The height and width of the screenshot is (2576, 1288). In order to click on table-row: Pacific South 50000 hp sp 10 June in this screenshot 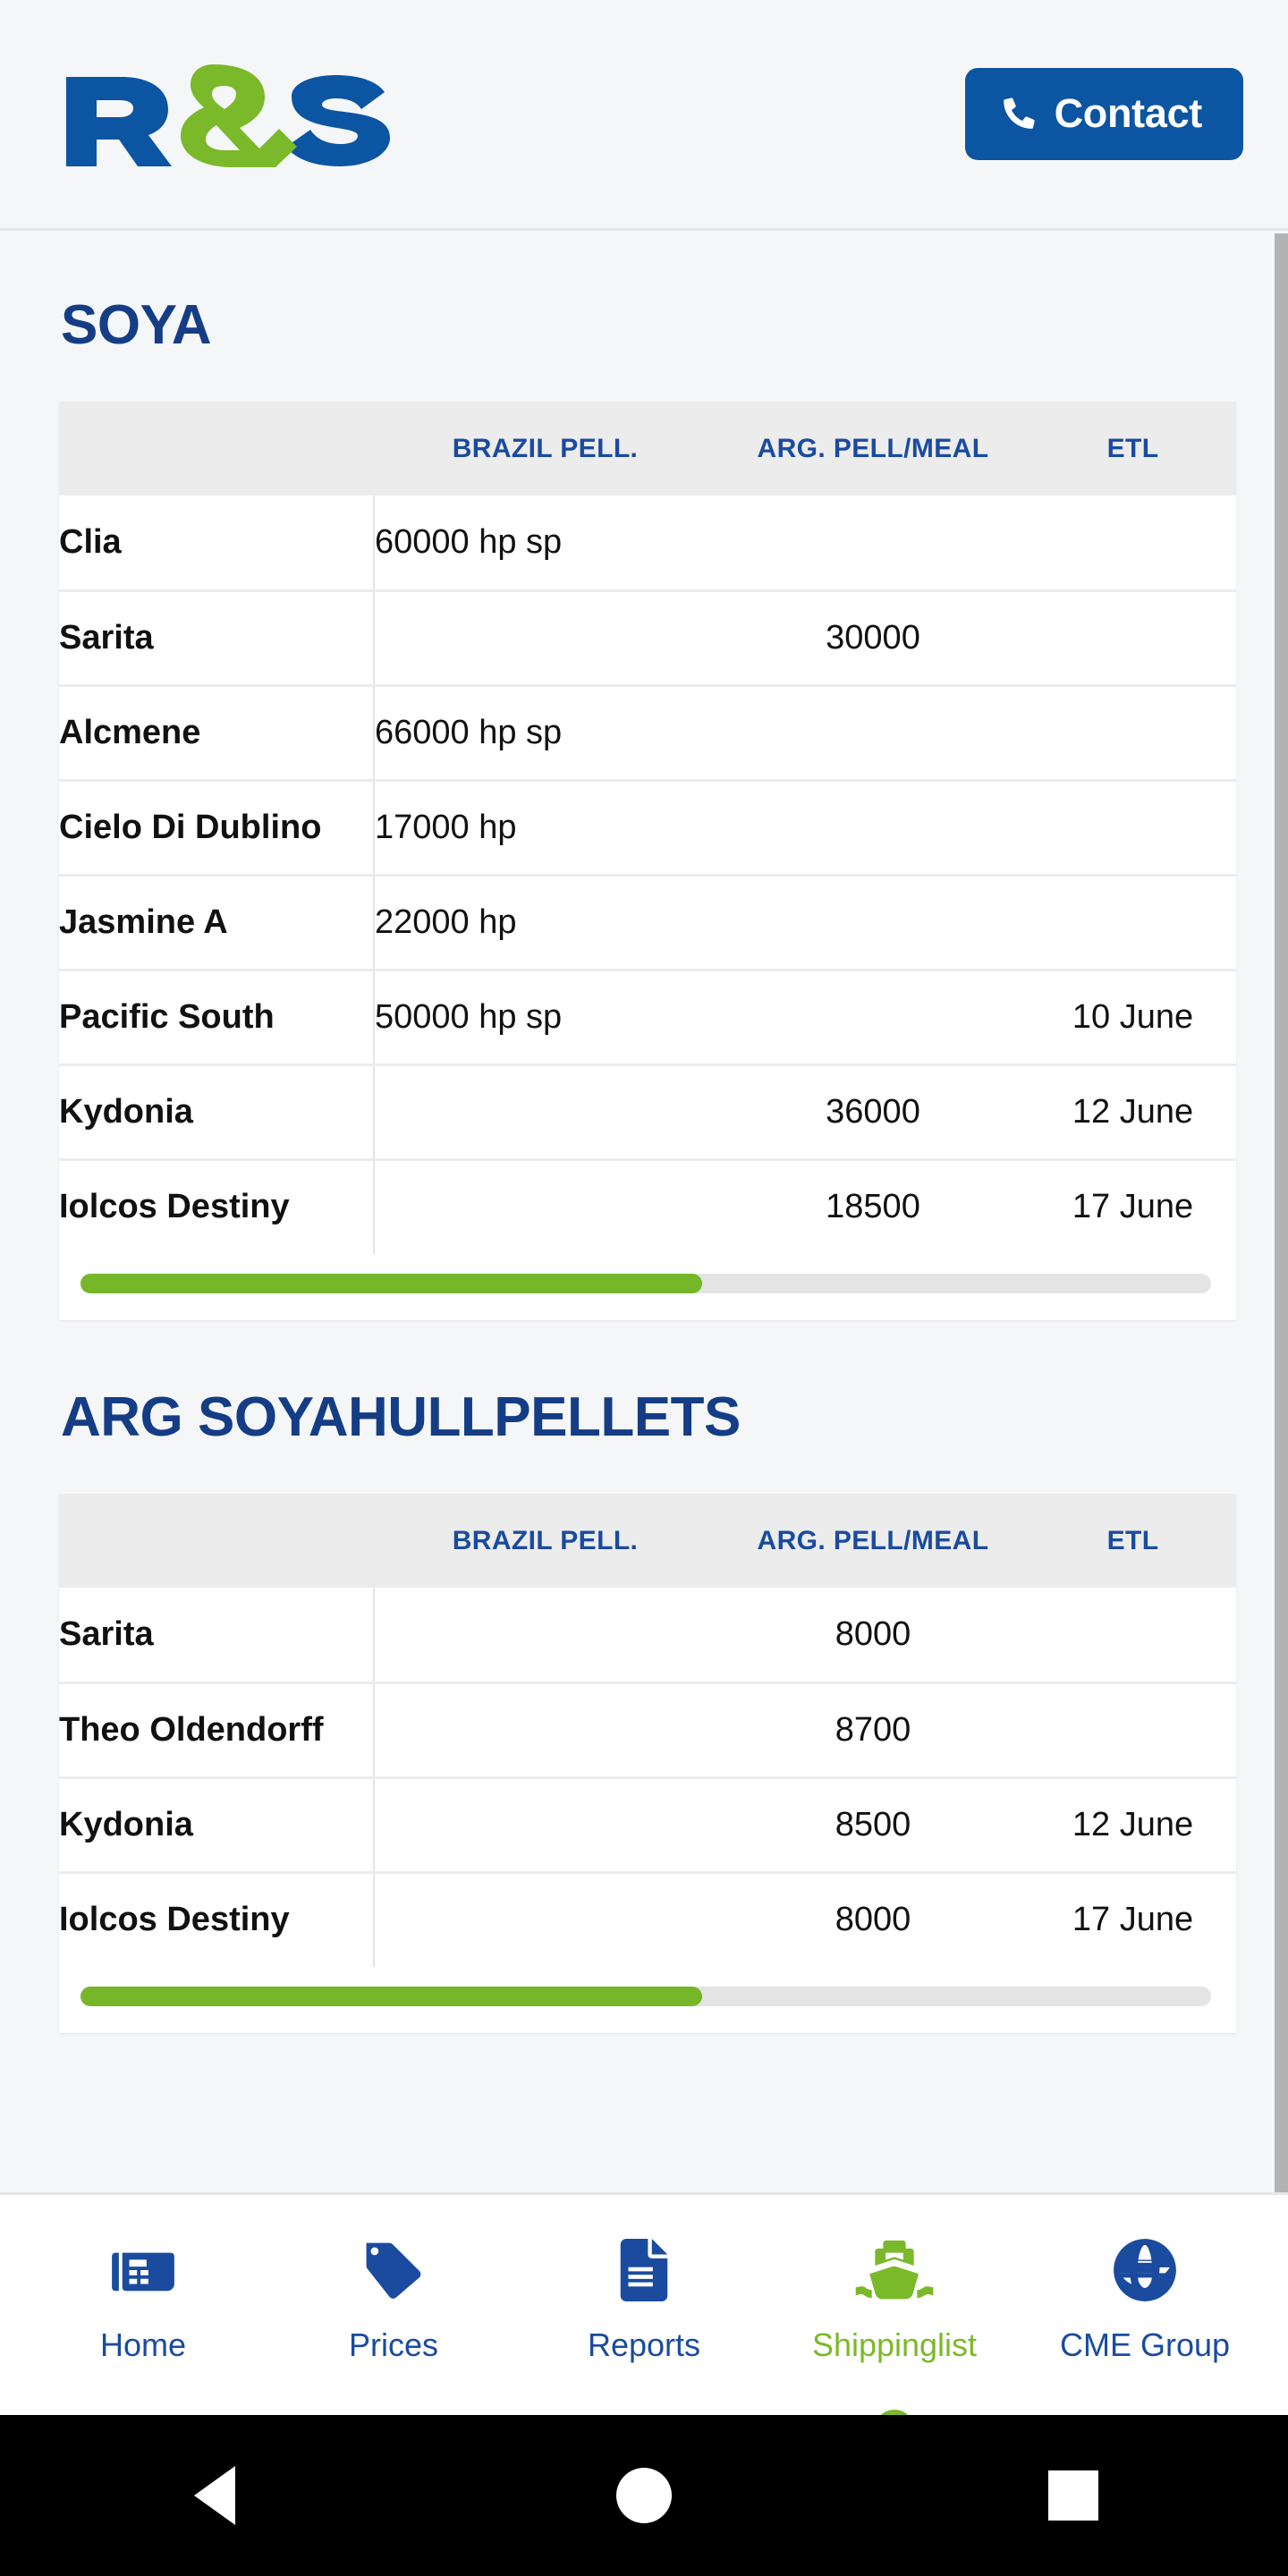, I will do `click(647, 1018)`.